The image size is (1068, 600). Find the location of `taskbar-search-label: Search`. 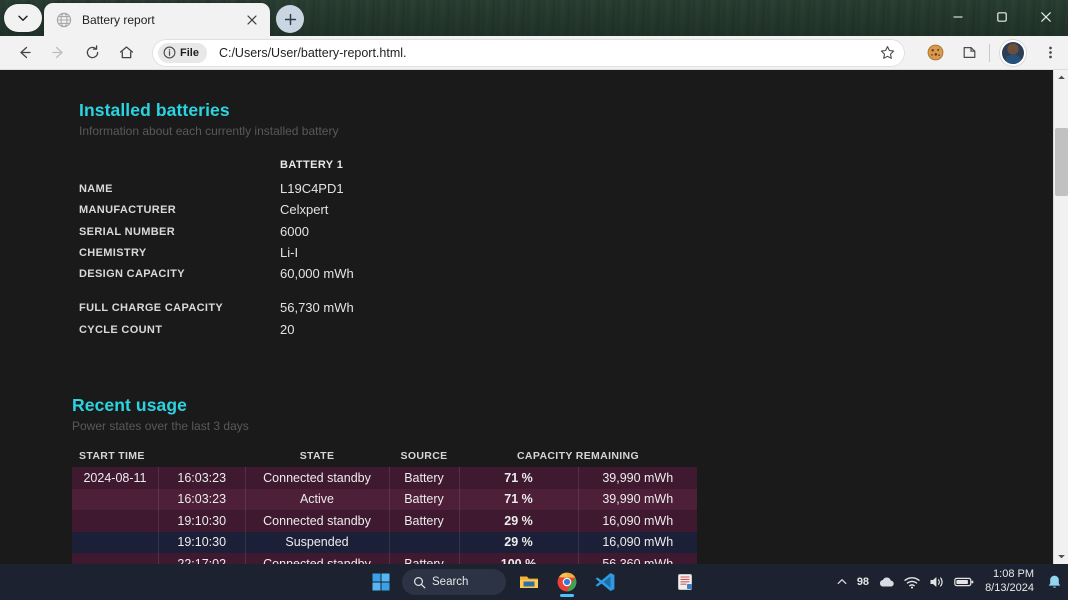

taskbar-search-label: Search is located at coordinates (450, 582).